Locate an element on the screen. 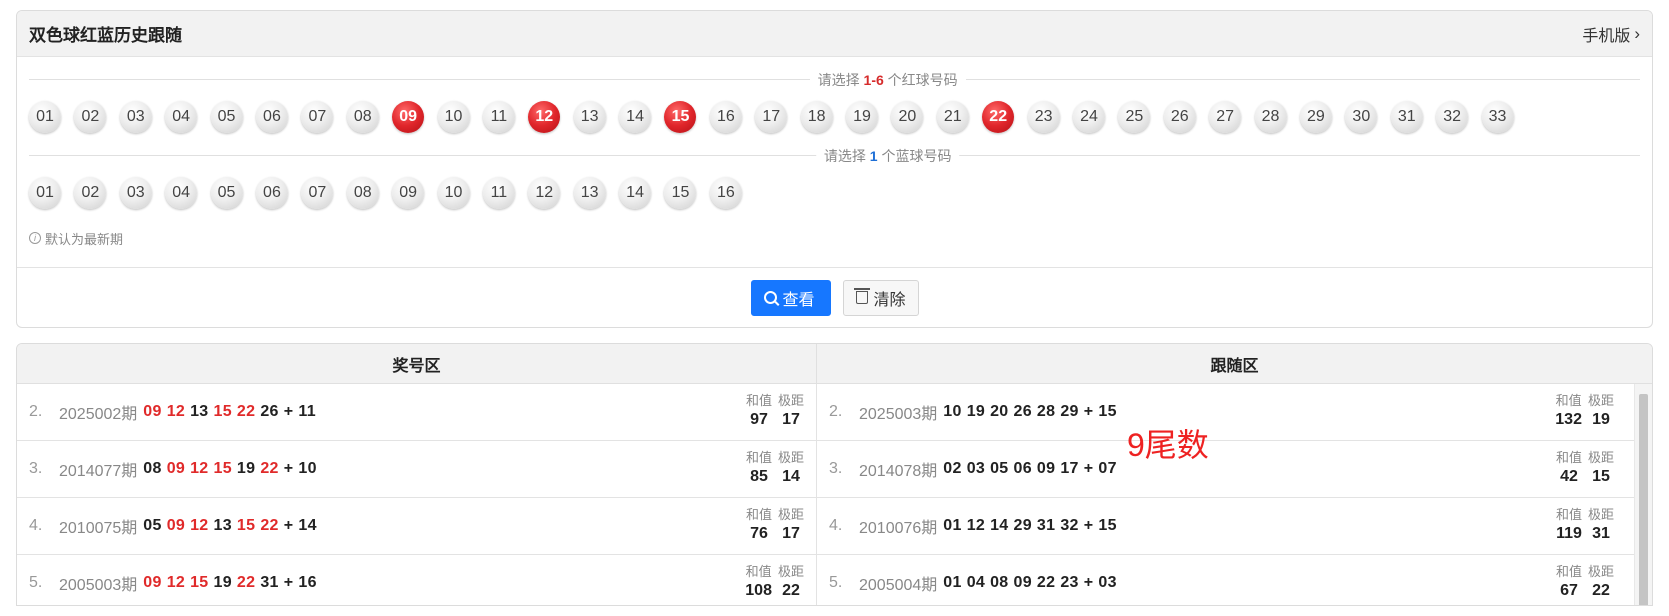  red-ball-12: 12 is located at coordinates (544, 117).